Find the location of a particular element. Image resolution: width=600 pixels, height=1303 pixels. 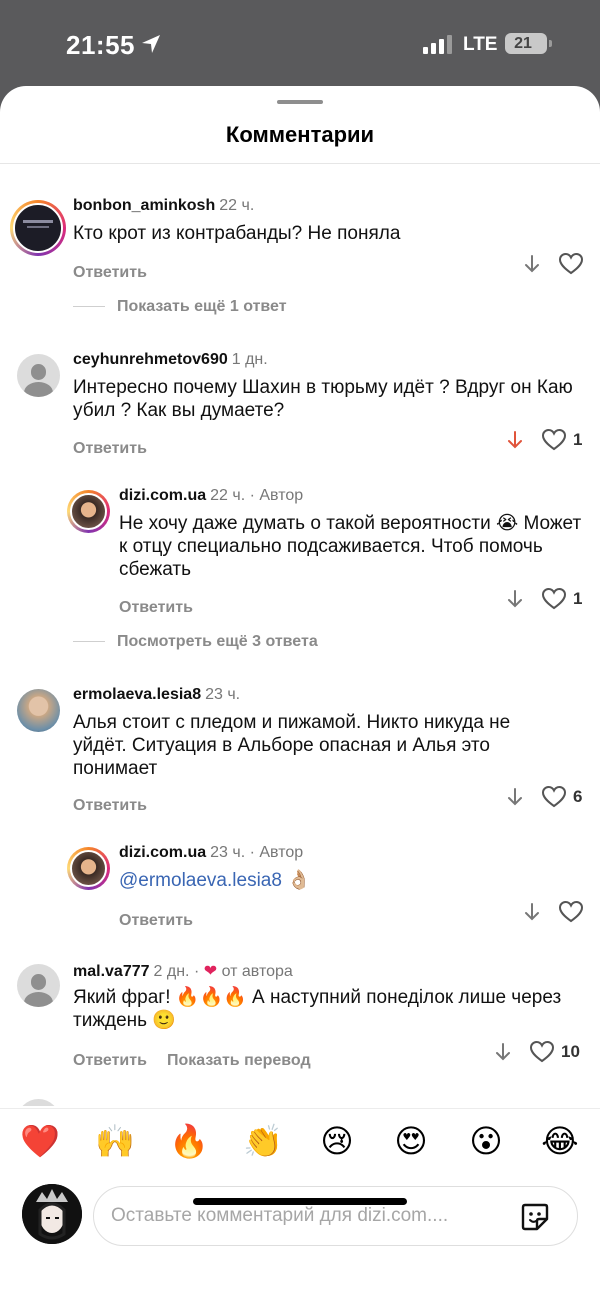

status-bar: 21:55 LTE 21 is located at coordinates (300, 45).